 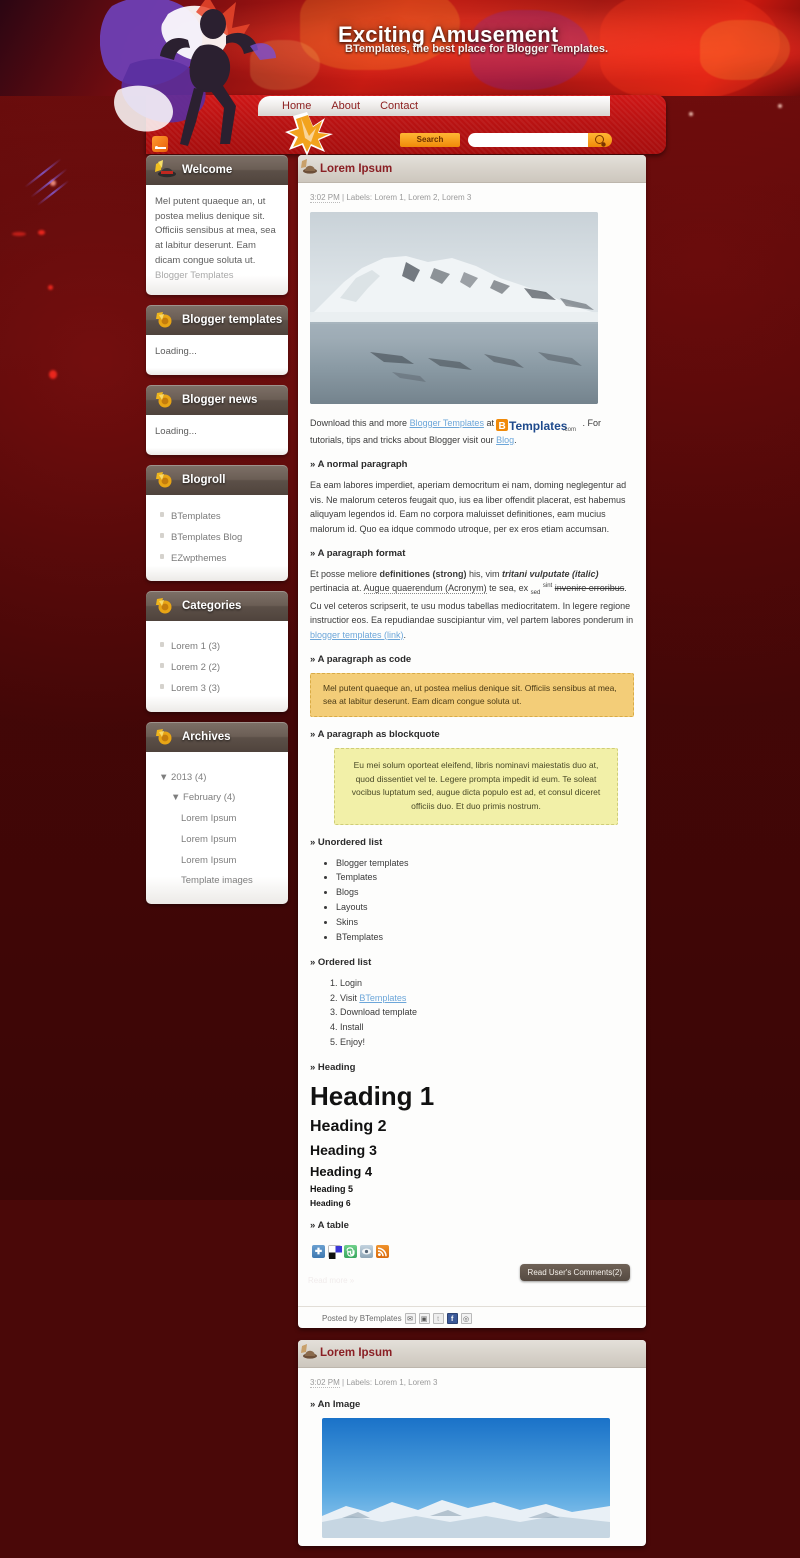 I want to click on list-item: EZwpthemes, so click(x=219, y=559).